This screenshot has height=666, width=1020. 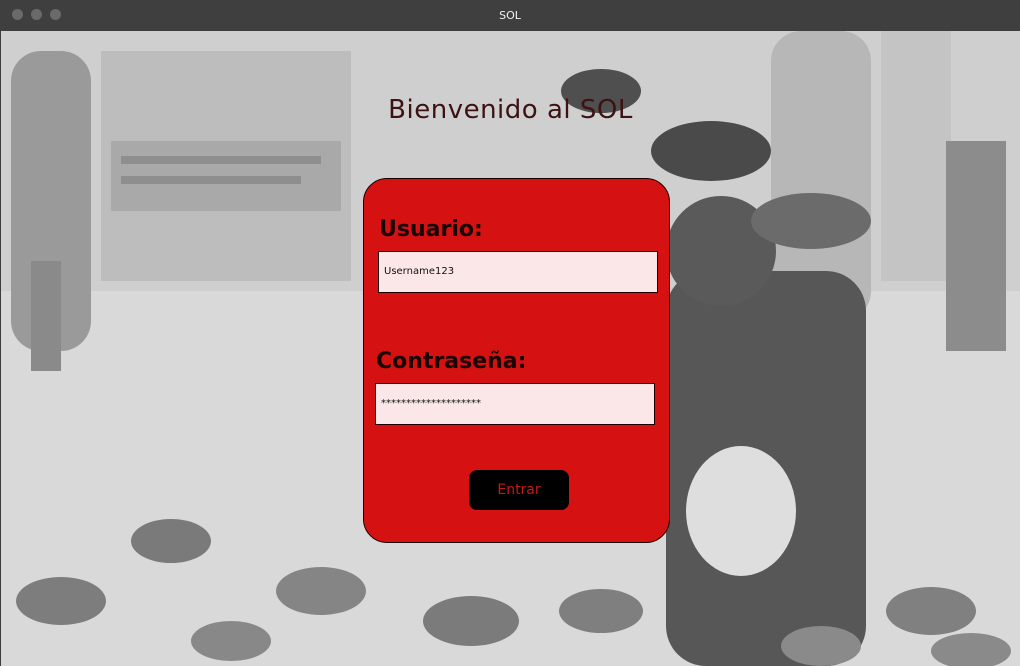 I want to click on title-bar: SOL, so click(x=510, y=15).